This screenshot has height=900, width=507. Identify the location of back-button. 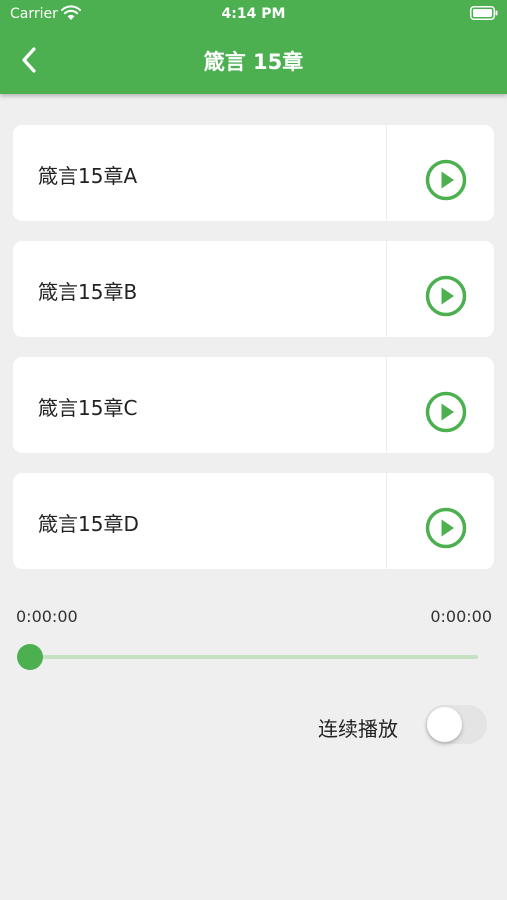
(29, 60).